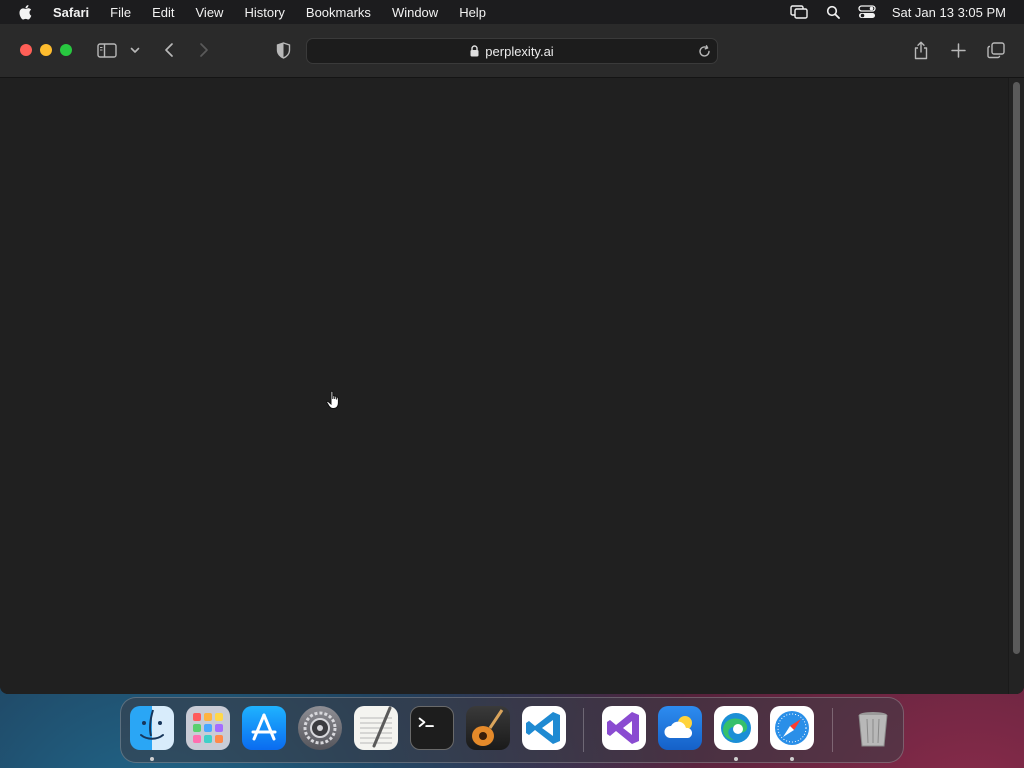 The height and width of the screenshot is (768, 1024). Describe the element at coordinates (1016, 368) in the screenshot. I see `scrollbar-thumb` at that location.